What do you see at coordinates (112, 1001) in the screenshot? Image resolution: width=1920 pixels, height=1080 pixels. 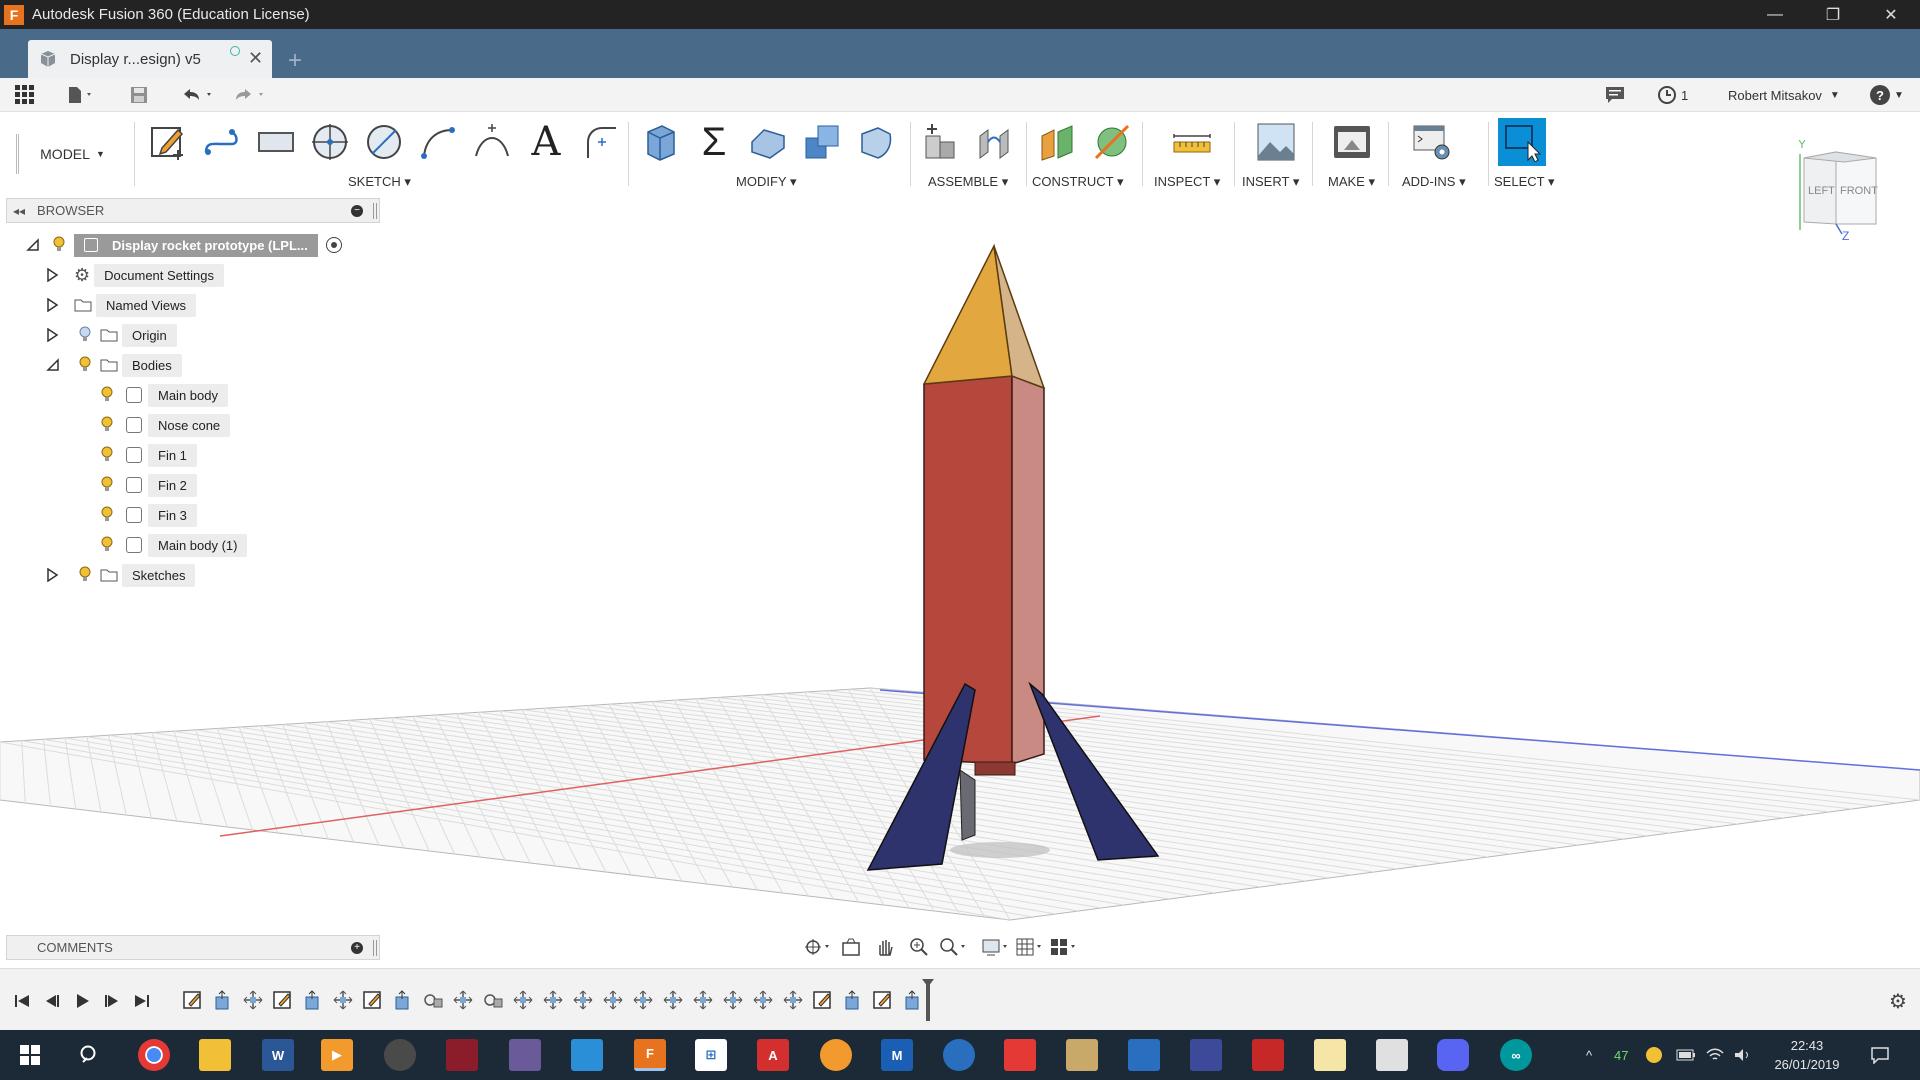 I see `step-forward-icon` at bounding box center [112, 1001].